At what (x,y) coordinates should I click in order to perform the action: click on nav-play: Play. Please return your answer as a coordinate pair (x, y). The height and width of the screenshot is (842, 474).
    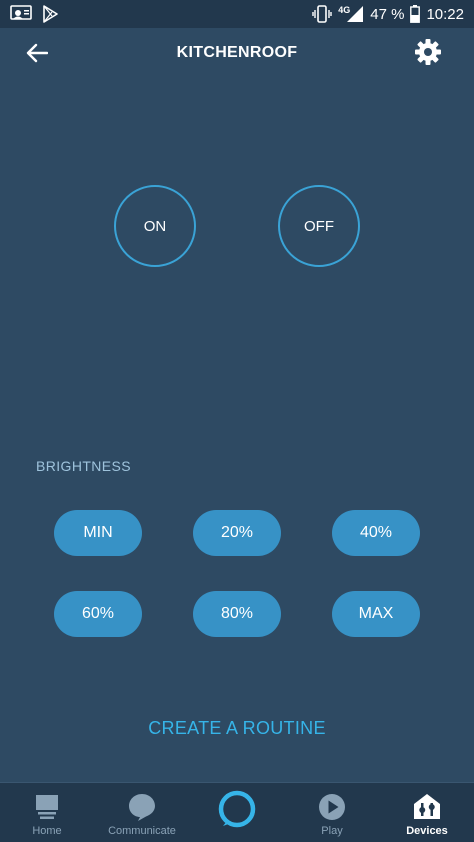
    Looking at the image, I should click on (332, 812).